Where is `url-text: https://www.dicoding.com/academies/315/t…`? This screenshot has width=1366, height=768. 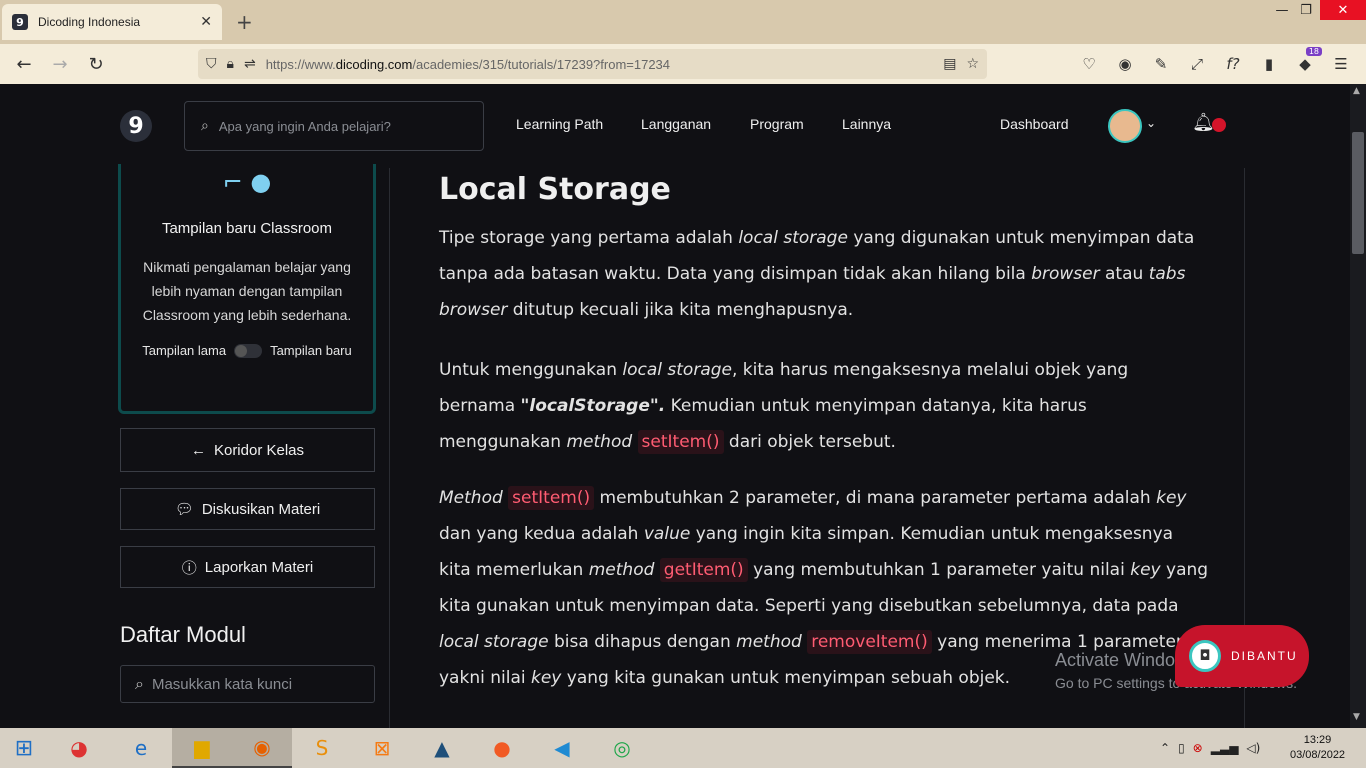
url-text: https://www.dicoding.com/academies/315/t… is located at coordinates (605, 64).